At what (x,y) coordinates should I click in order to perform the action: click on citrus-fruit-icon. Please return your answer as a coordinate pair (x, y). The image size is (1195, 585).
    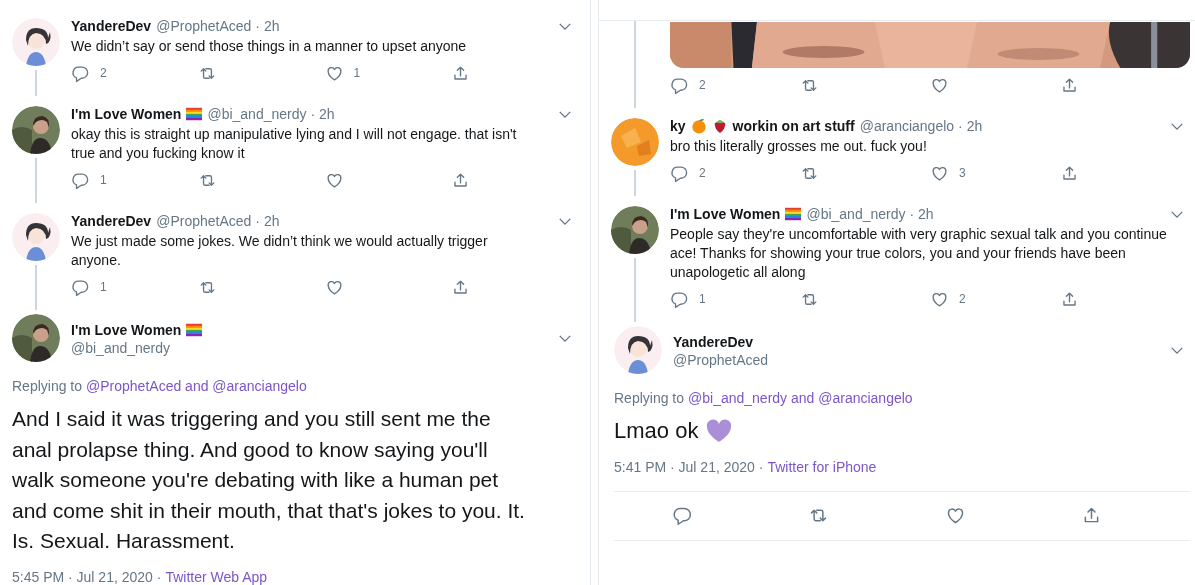
    Looking at the image, I should click on (698, 126).